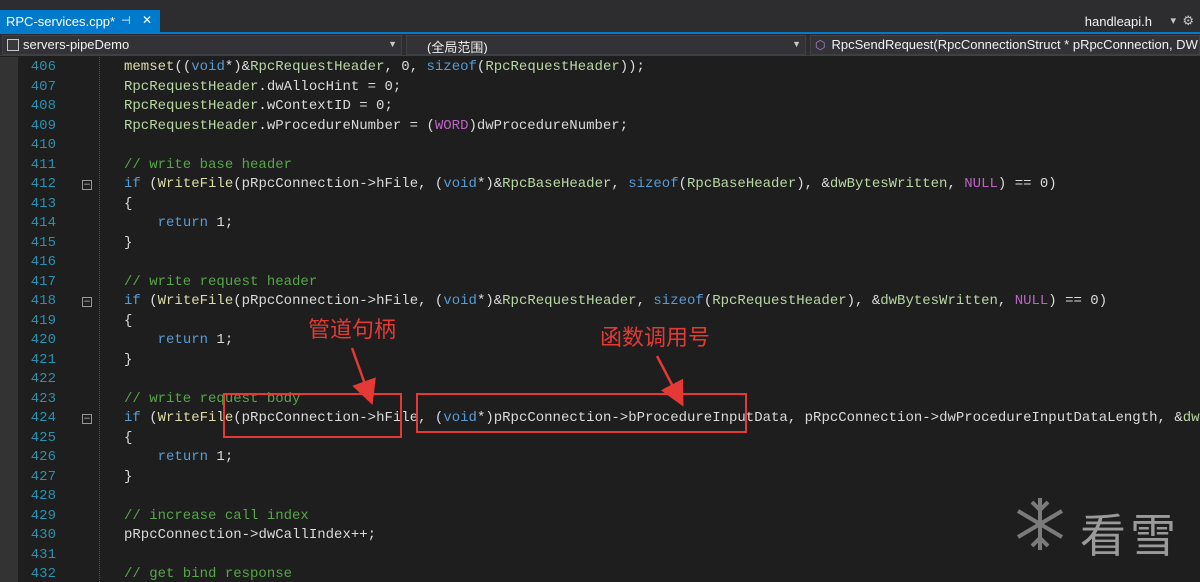  Describe the element at coordinates (363, 376) in the screenshot. I see `pipe-handle-arrow` at that location.